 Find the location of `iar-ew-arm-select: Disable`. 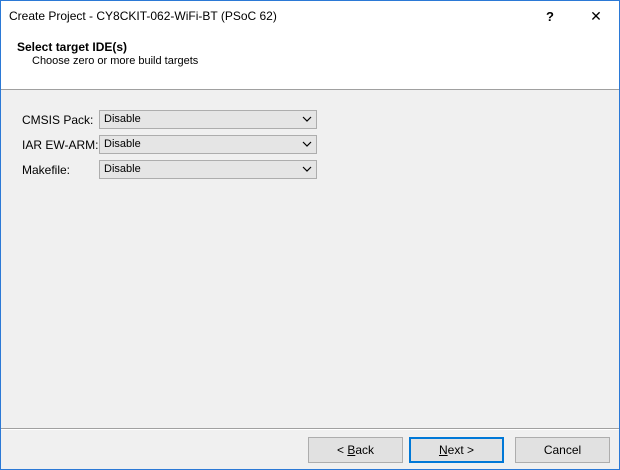

iar-ew-arm-select: Disable is located at coordinates (208, 144).